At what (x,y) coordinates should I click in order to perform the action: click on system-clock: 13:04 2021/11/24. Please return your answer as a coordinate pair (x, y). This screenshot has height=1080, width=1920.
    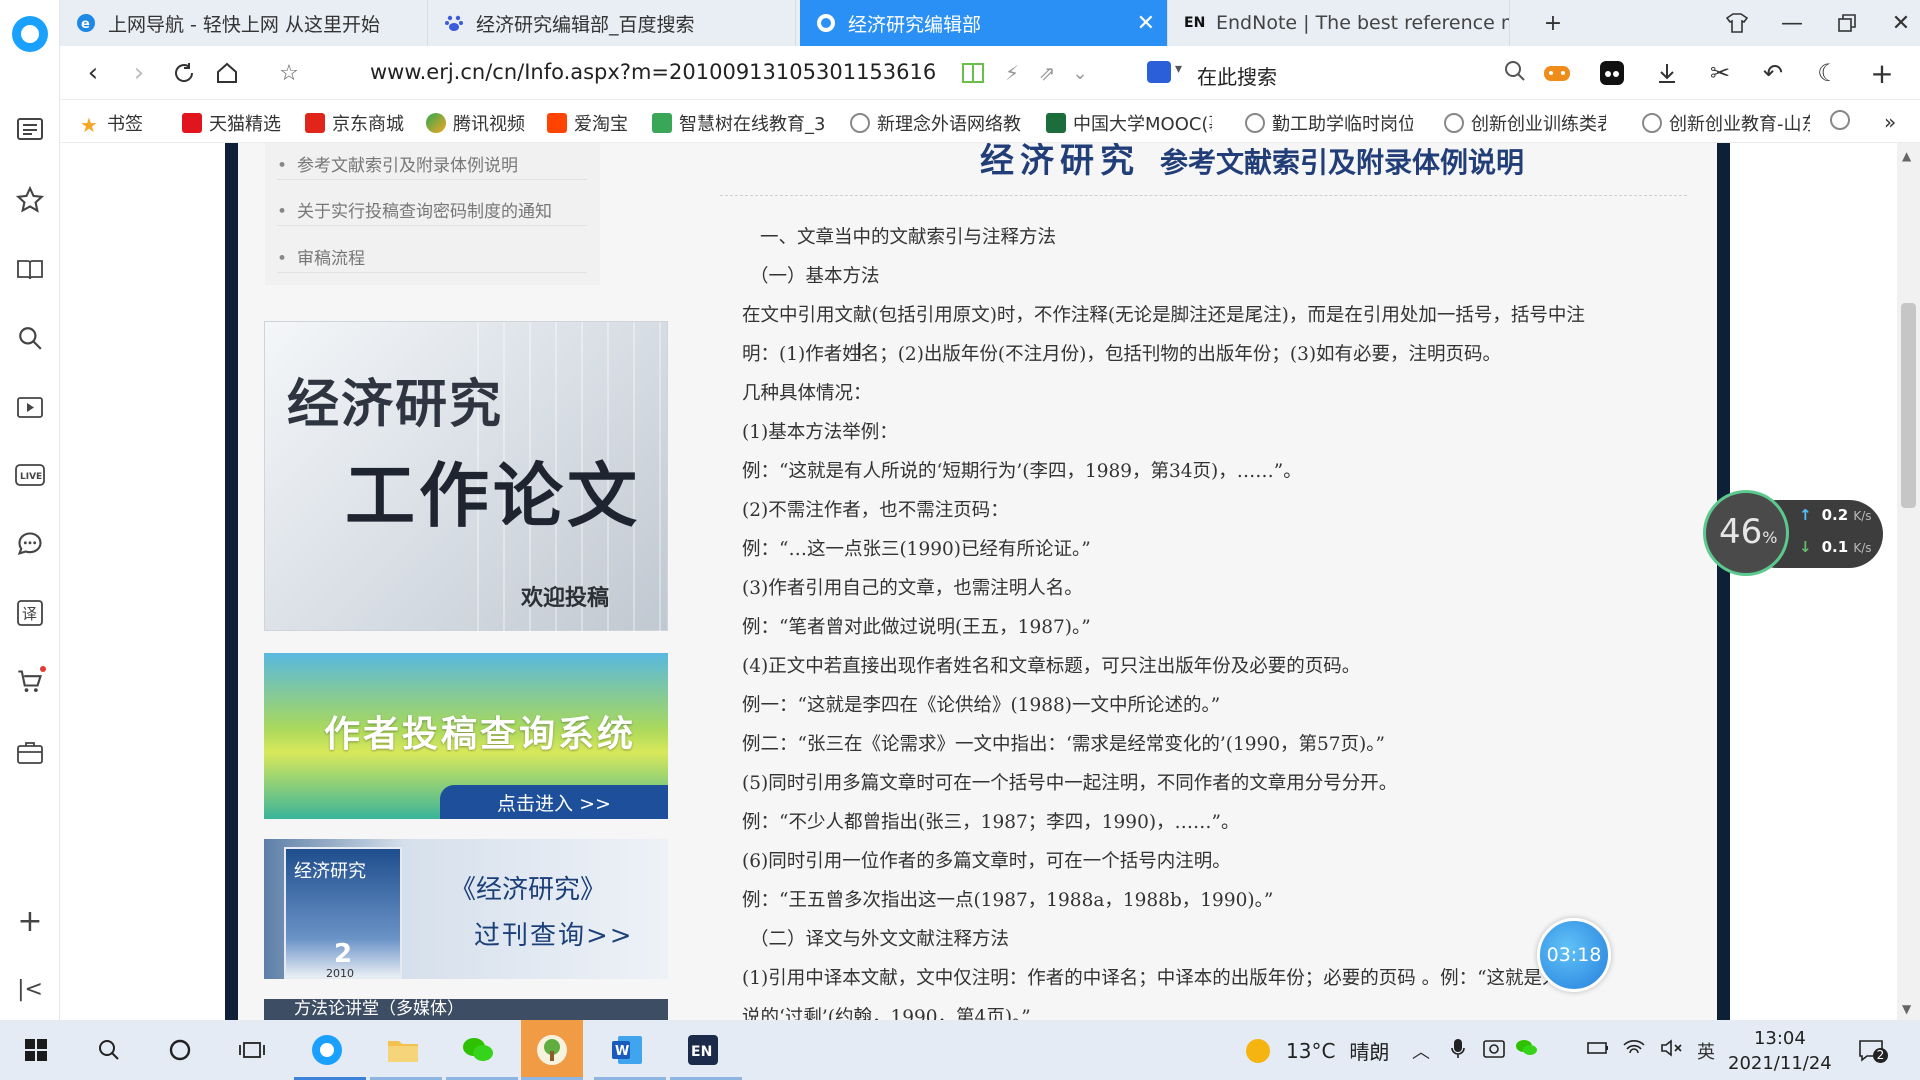
    Looking at the image, I should click on (1780, 1051).